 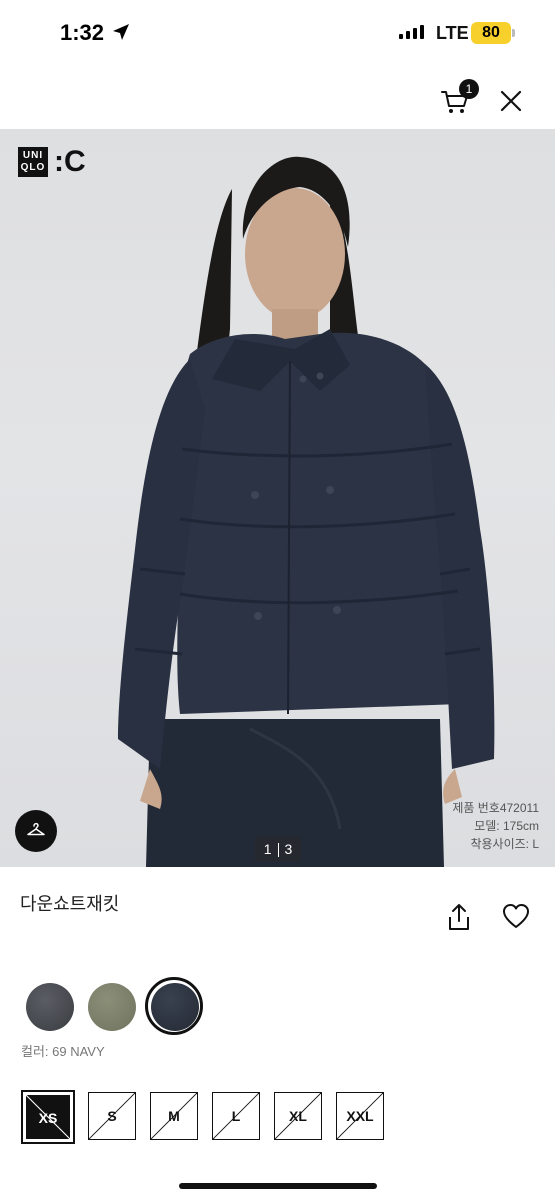 What do you see at coordinates (70, 904) in the screenshot?
I see `product-title: 다운쇼트재킷` at bounding box center [70, 904].